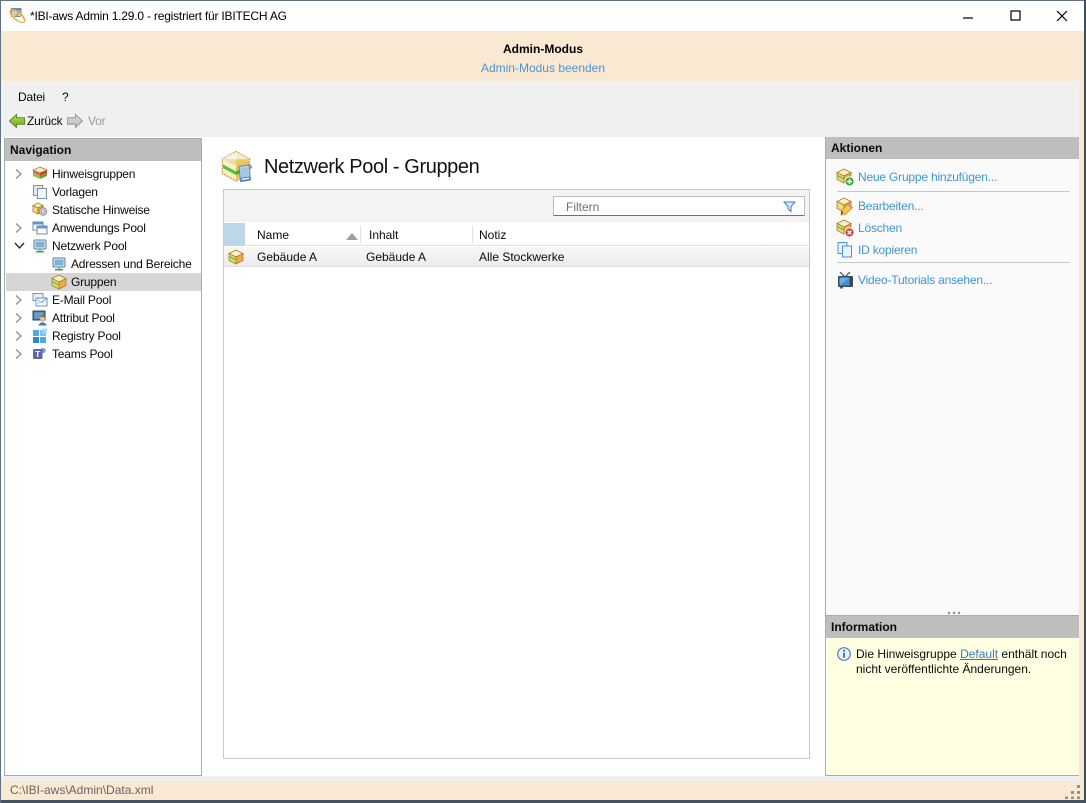 The height and width of the screenshot is (803, 1086). What do you see at coordinates (38, 354) in the screenshot?
I see `svg-text: T` at bounding box center [38, 354].